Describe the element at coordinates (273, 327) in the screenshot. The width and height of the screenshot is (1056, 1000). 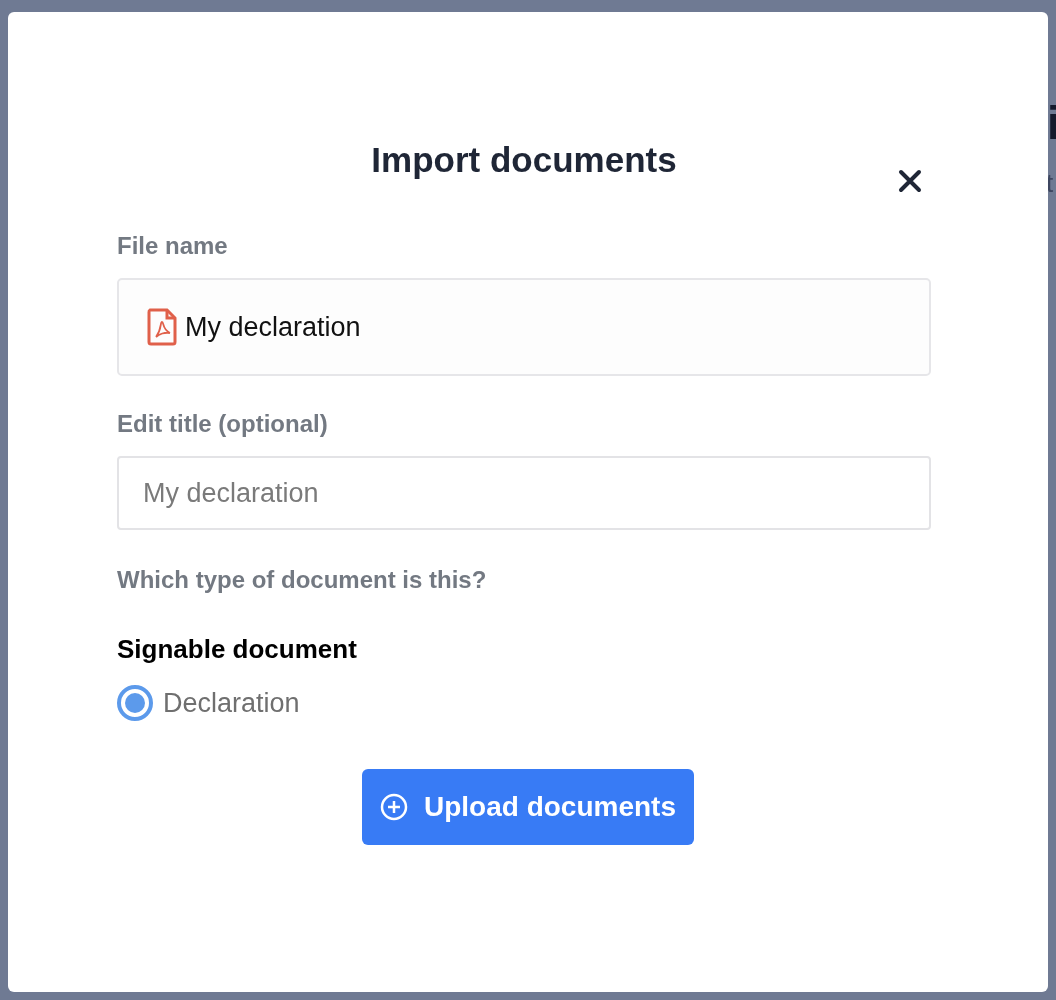
I see `file-name: My declaration` at that location.